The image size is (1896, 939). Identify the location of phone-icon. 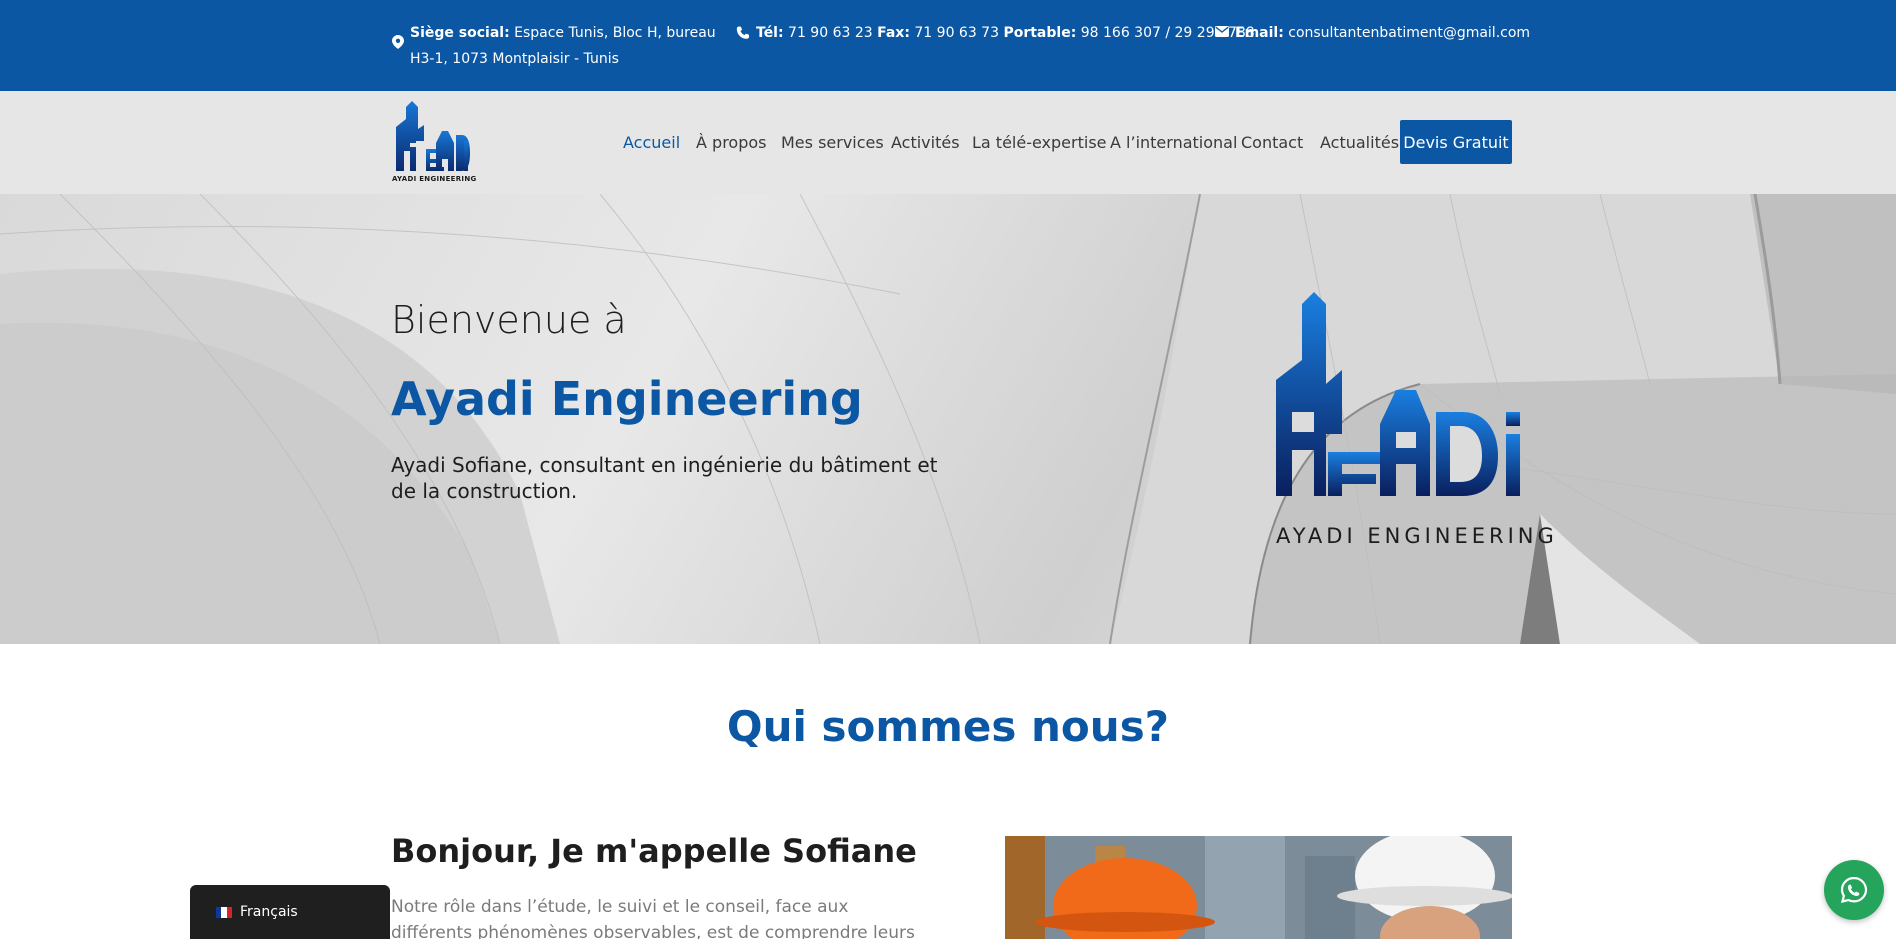
(743, 33).